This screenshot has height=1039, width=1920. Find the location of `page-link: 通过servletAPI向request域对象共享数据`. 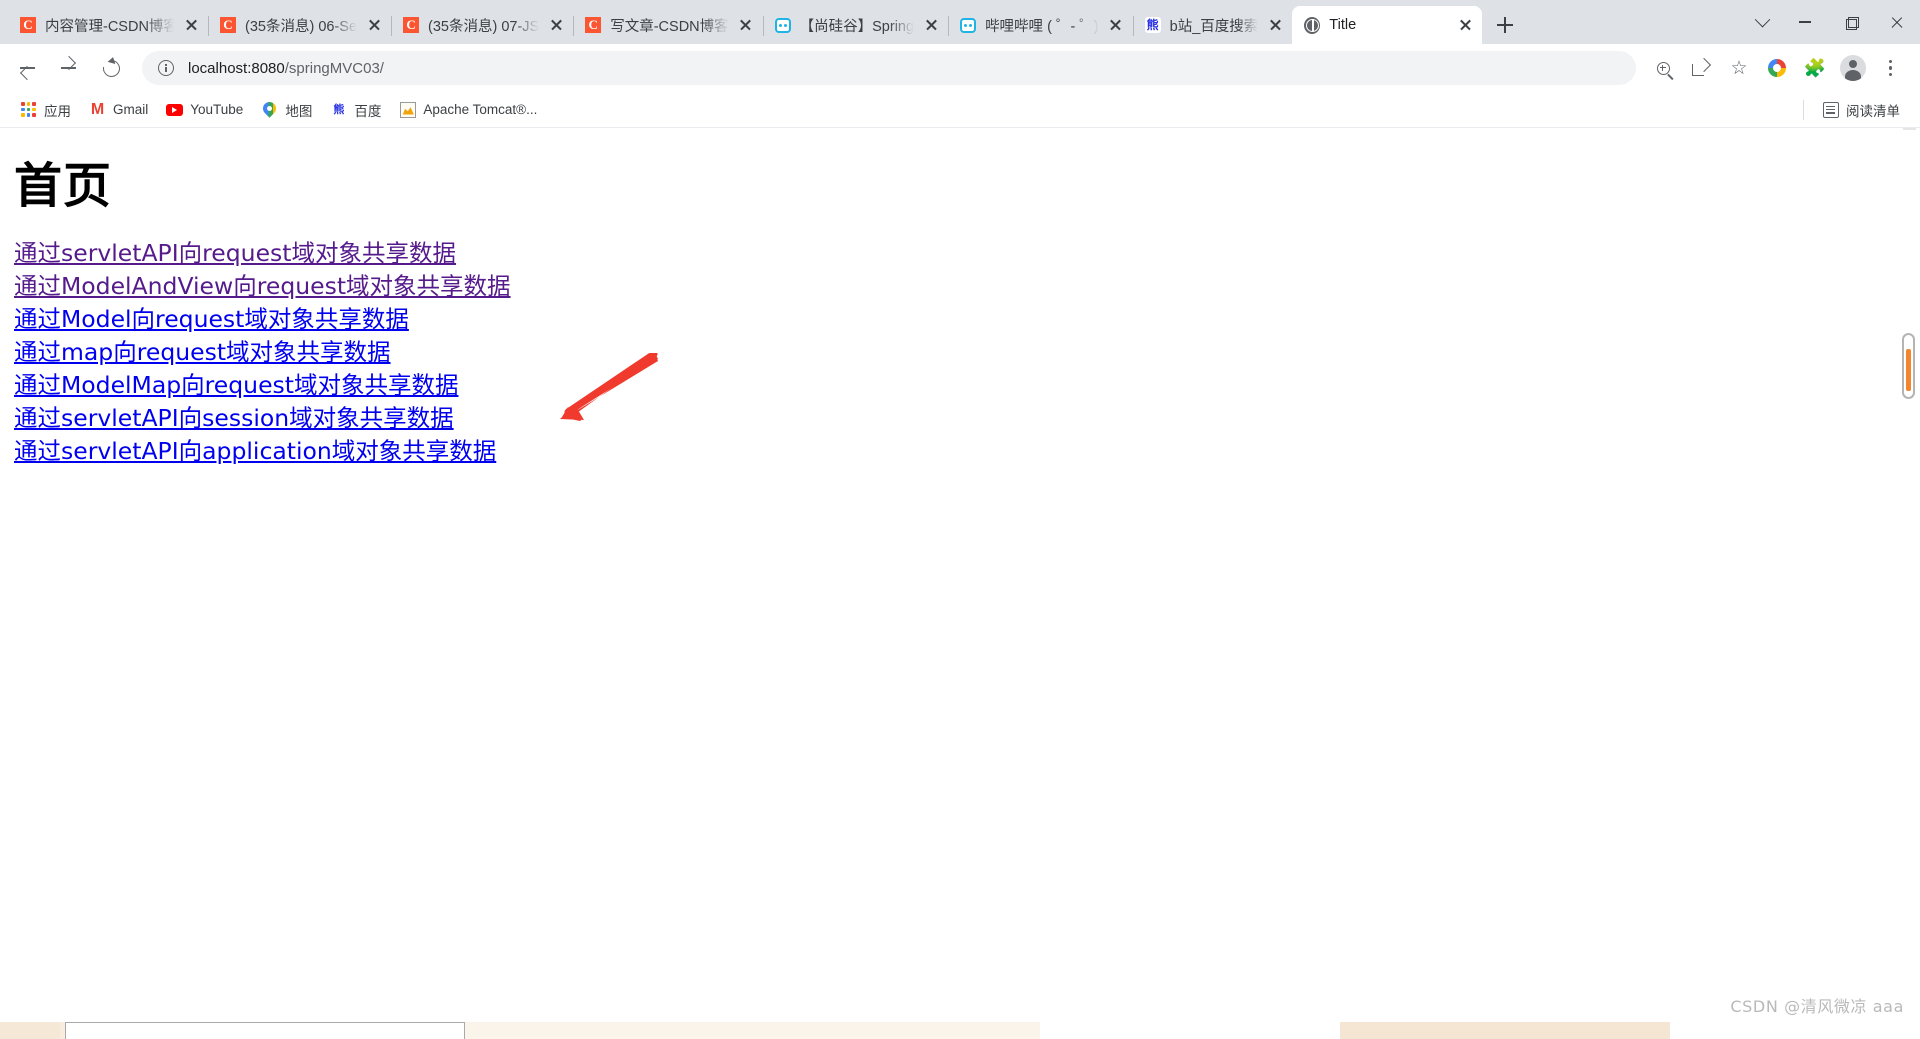

page-link: 通过servletAPI向request域对象共享数据 is located at coordinates (235, 253).